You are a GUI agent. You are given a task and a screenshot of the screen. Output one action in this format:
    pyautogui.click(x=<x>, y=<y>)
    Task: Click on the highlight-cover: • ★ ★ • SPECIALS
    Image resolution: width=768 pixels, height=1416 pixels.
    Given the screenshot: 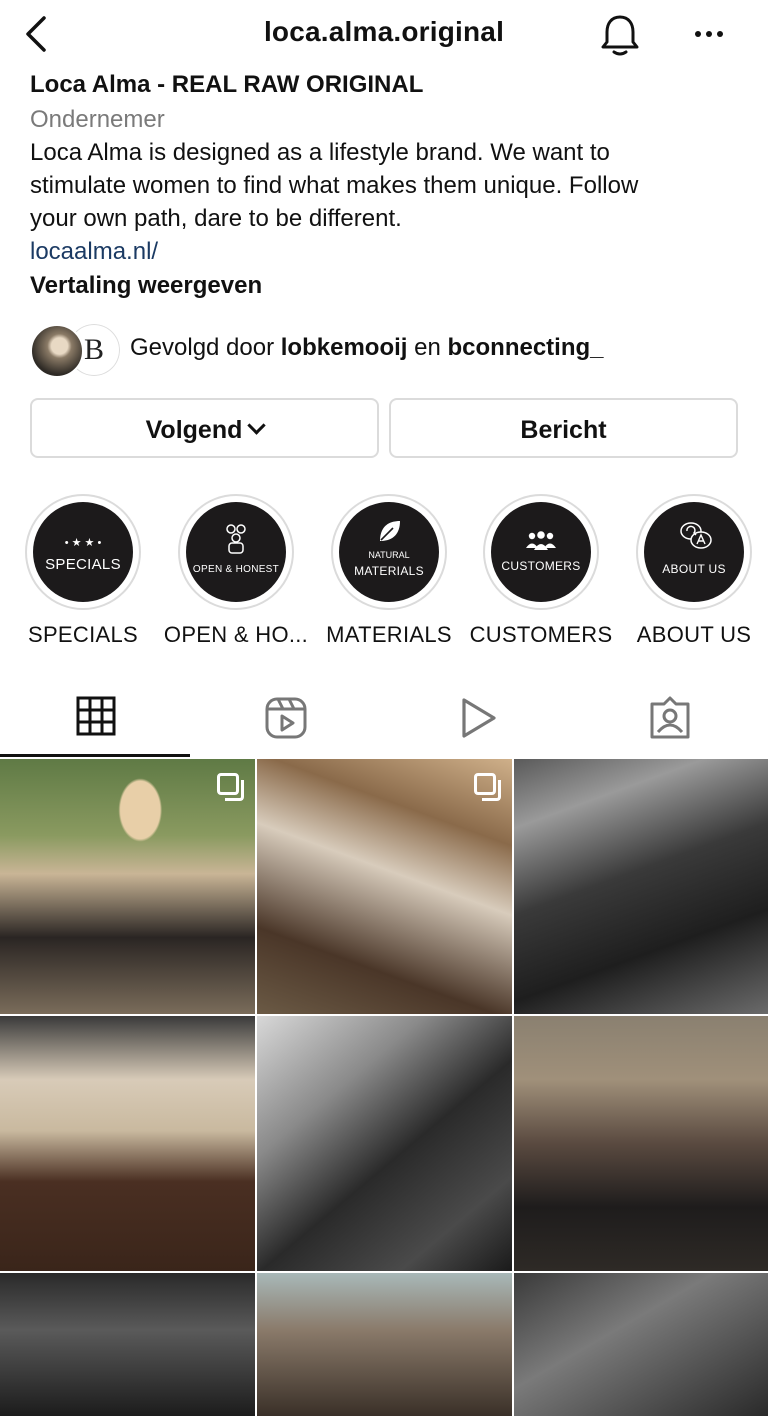 What is the action you would take?
    pyautogui.click(x=83, y=552)
    